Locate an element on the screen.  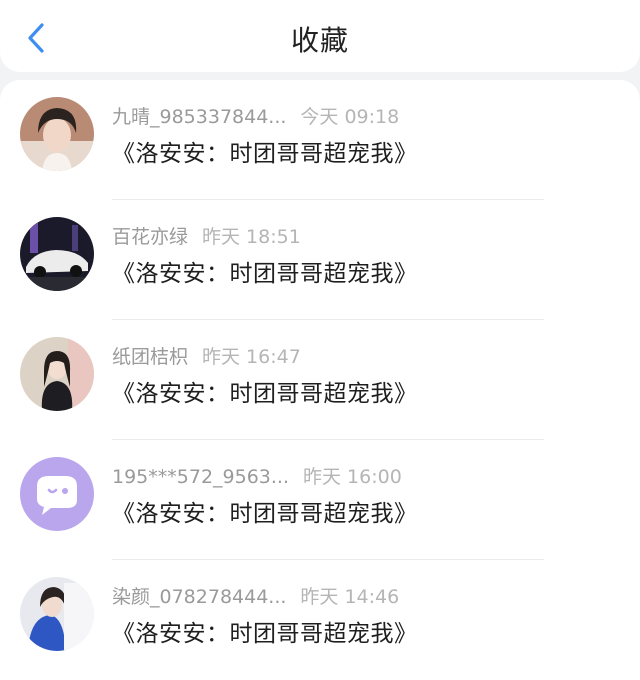
item-meta: 195***572_9563... 昨天 16:00 is located at coordinates (257, 475).